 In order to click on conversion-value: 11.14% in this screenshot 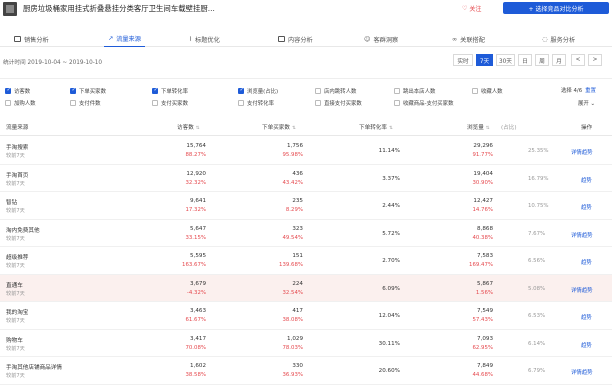, I will do `click(389, 151)`.